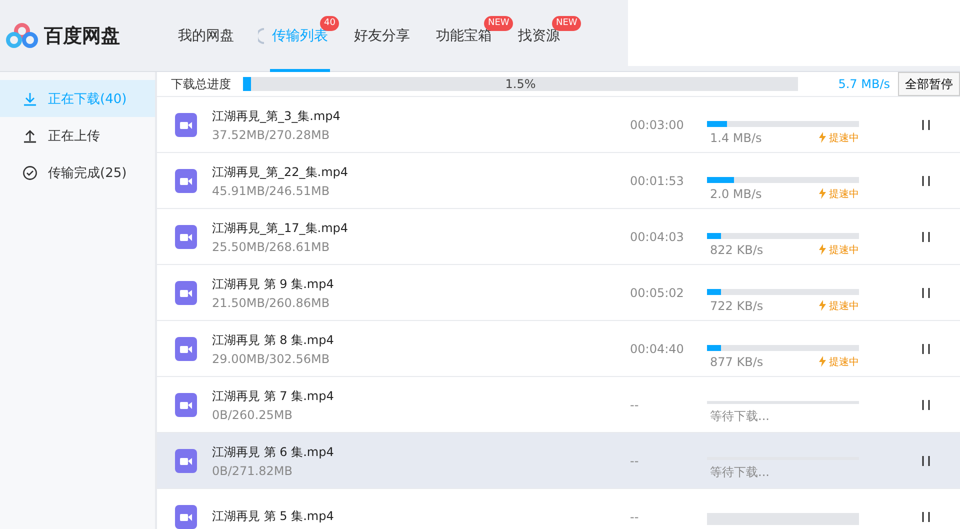 This screenshot has height=529, width=960. What do you see at coordinates (271, 247) in the screenshot?
I see `file-size: 25.50MB/268.61MB` at bounding box center [271, 247].